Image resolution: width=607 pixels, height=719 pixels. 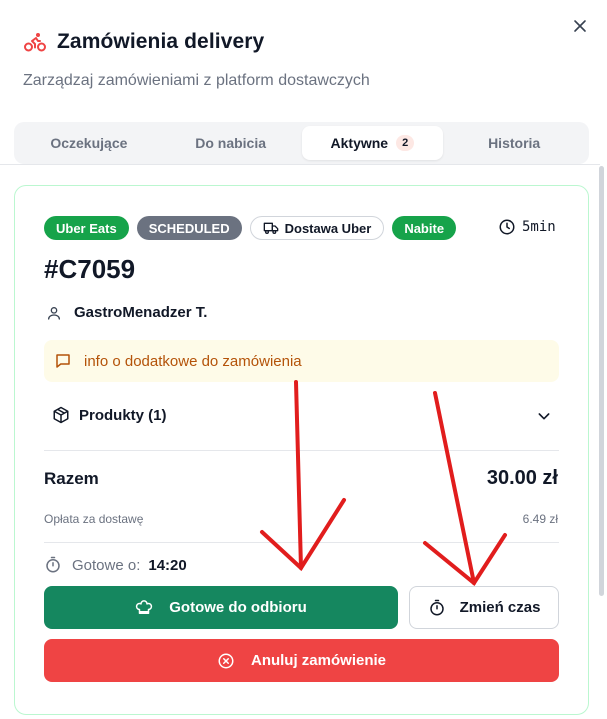 I want to click on tab-label: Historia, so click(x=514, y=143).